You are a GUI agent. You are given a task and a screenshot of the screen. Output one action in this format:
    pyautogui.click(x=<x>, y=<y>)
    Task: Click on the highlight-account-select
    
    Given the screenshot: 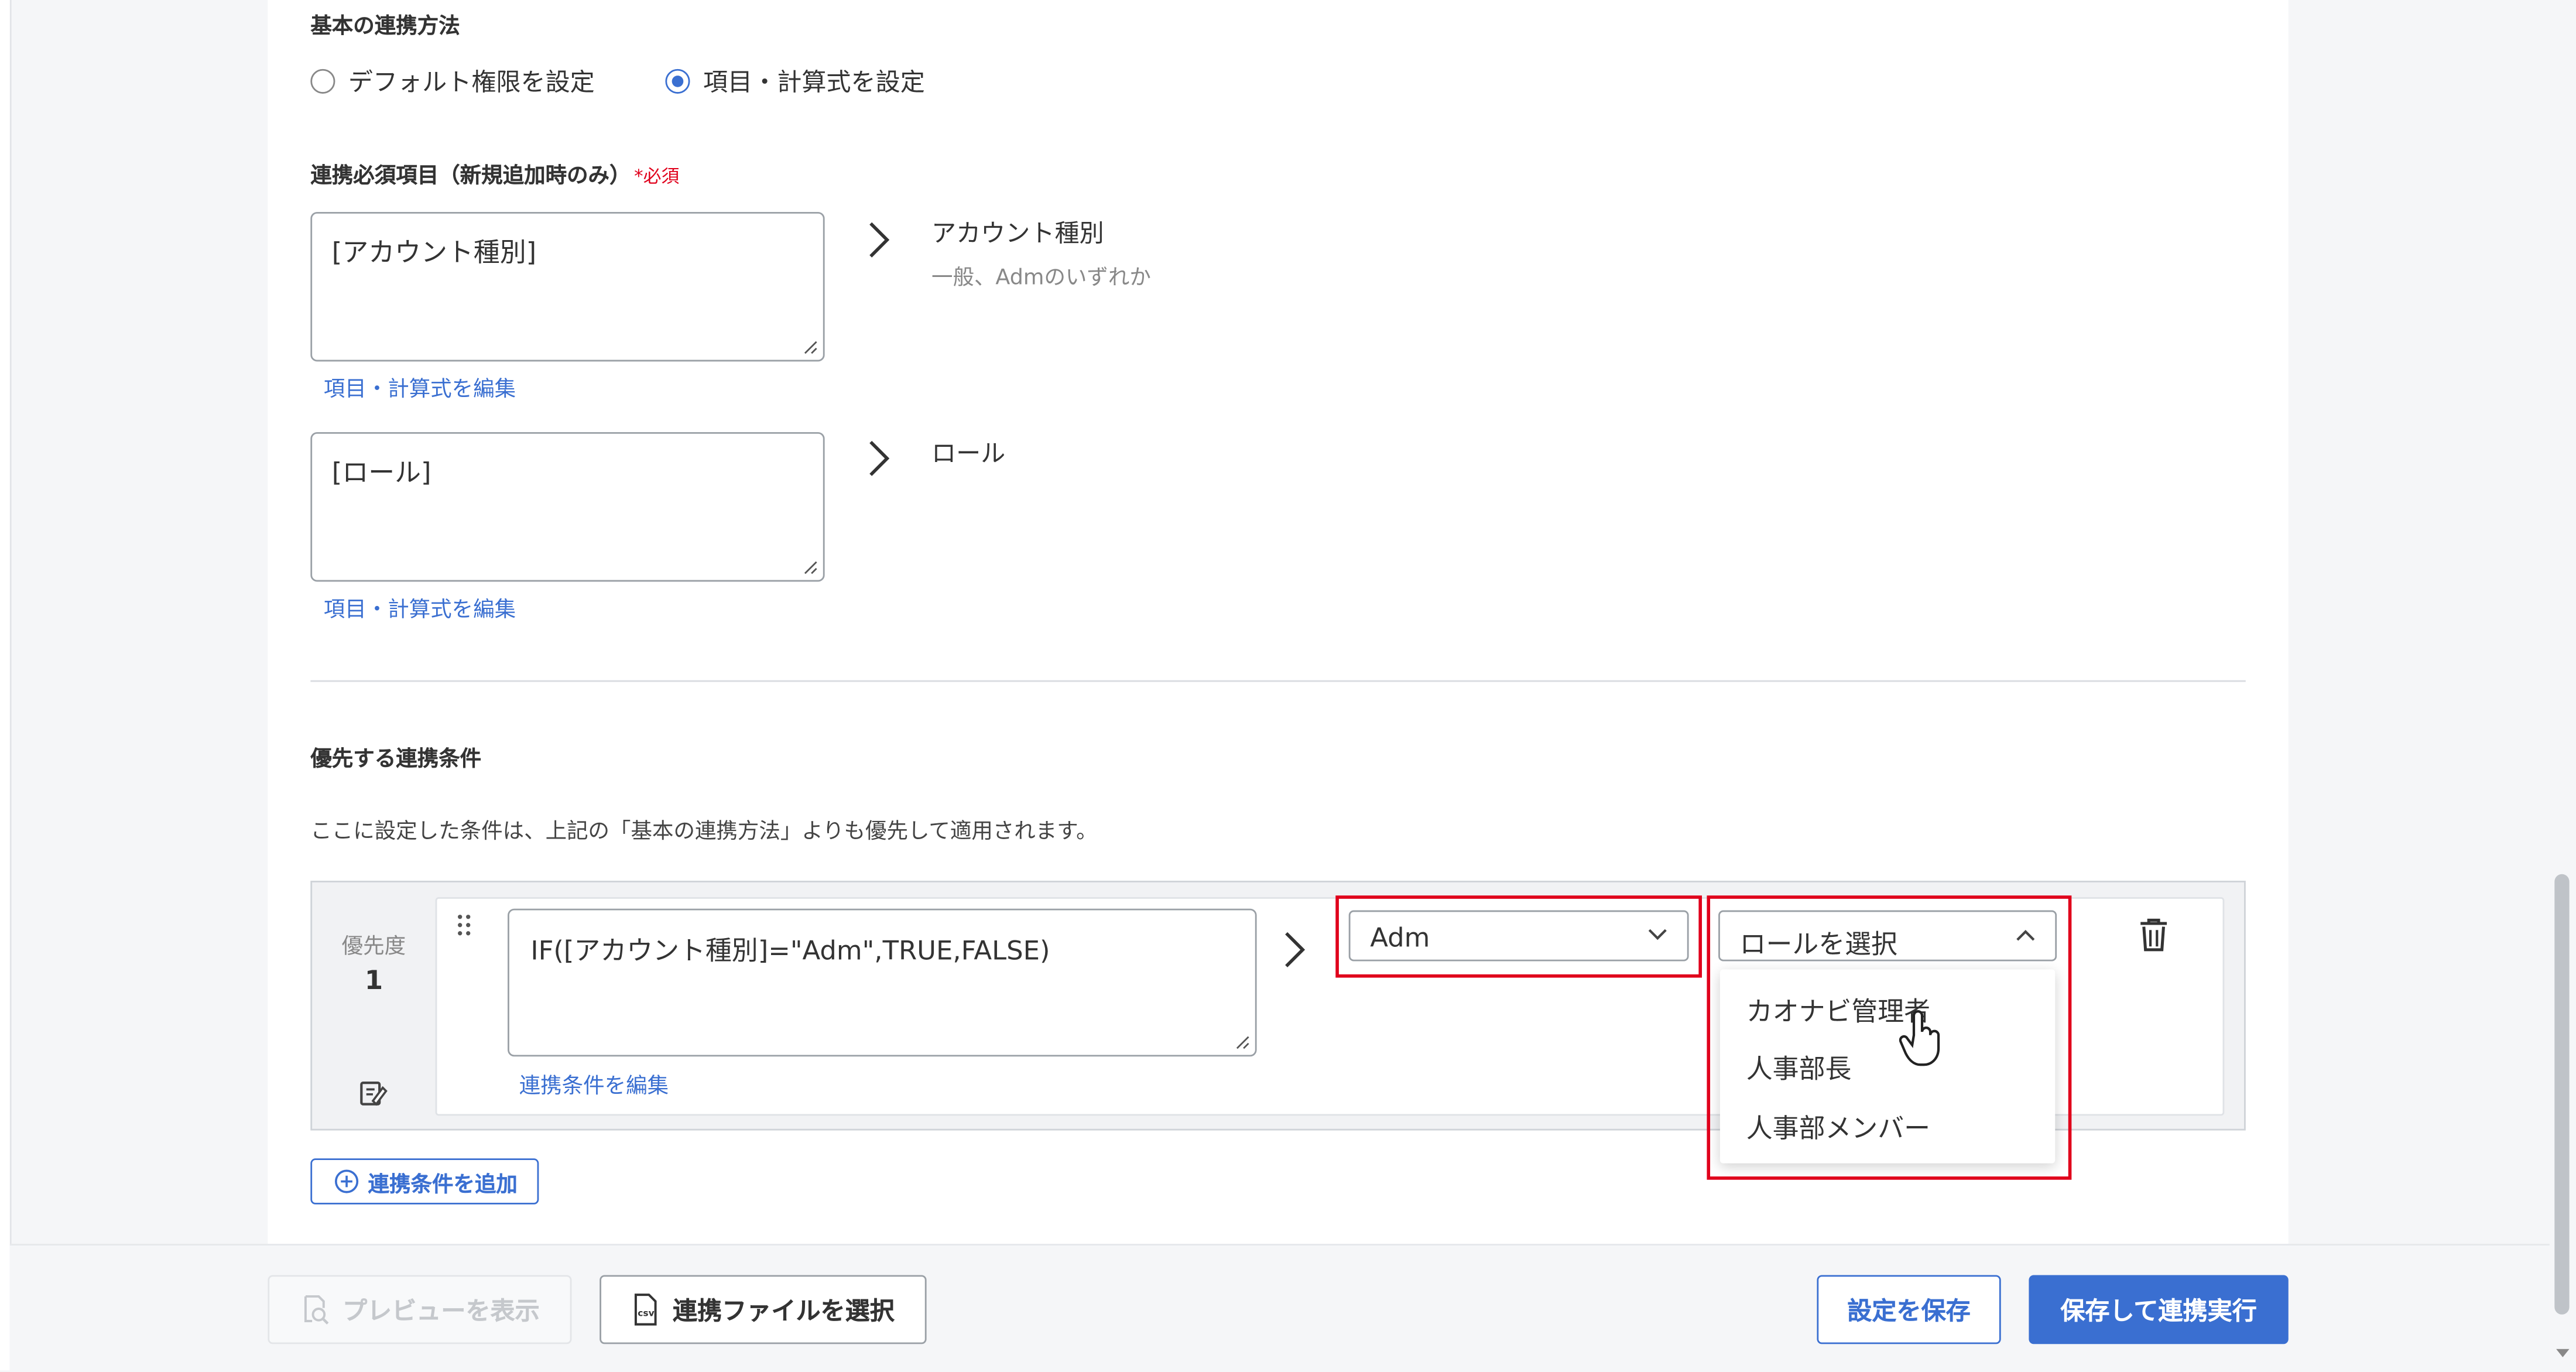 What is the action you would take?
    pyautogui.click(x=1519, y=936)
    